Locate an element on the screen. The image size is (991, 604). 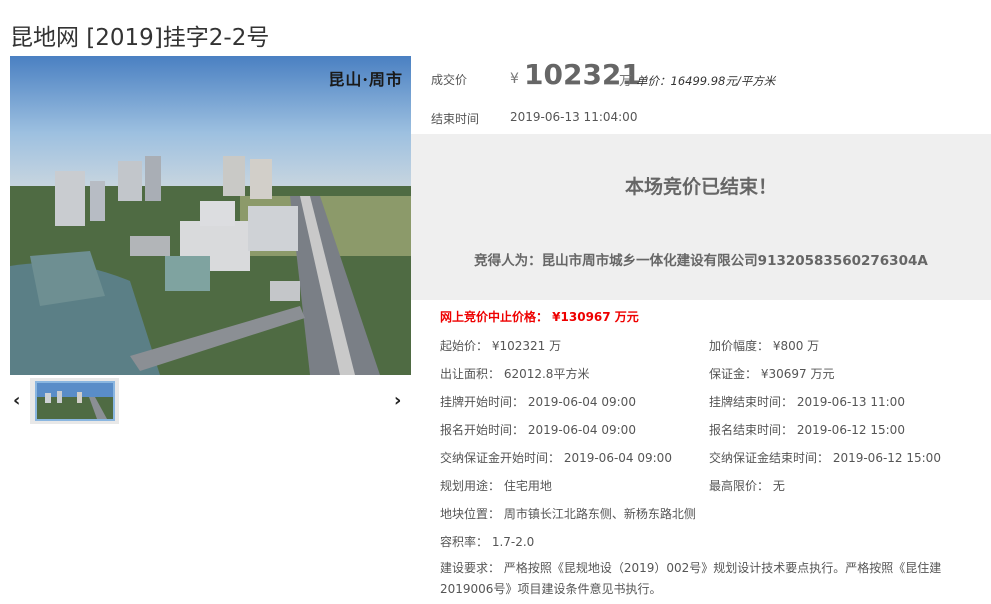
photo-watermark: 昆山·周市 is located at coordinates (365, 79).